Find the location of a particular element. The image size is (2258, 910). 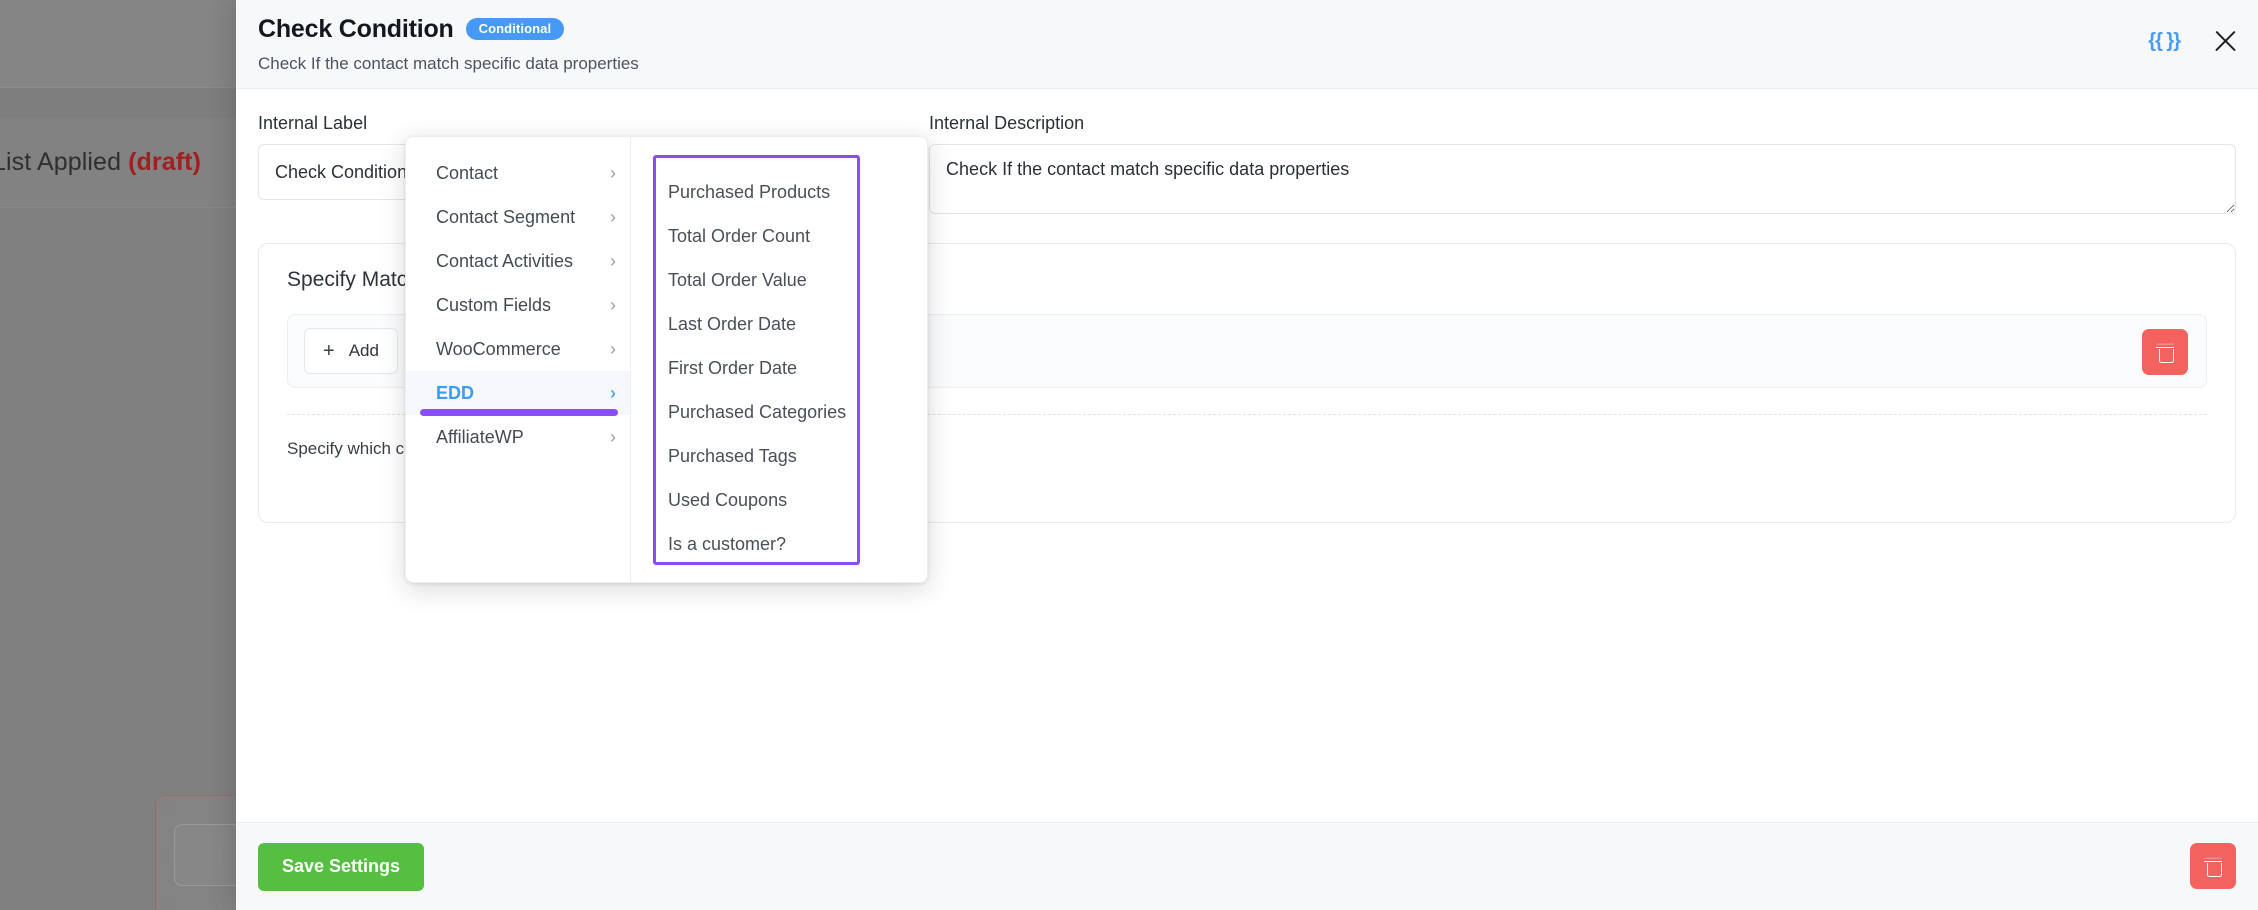

dropdown-group-contact-segment: Contact Segment › is located at coordinates (518, 217).